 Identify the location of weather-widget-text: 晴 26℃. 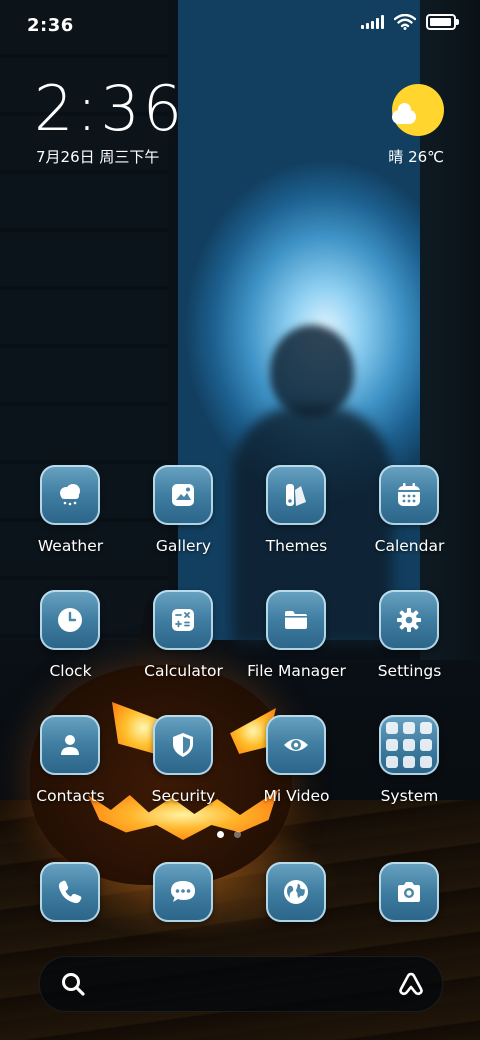
(416, 156).